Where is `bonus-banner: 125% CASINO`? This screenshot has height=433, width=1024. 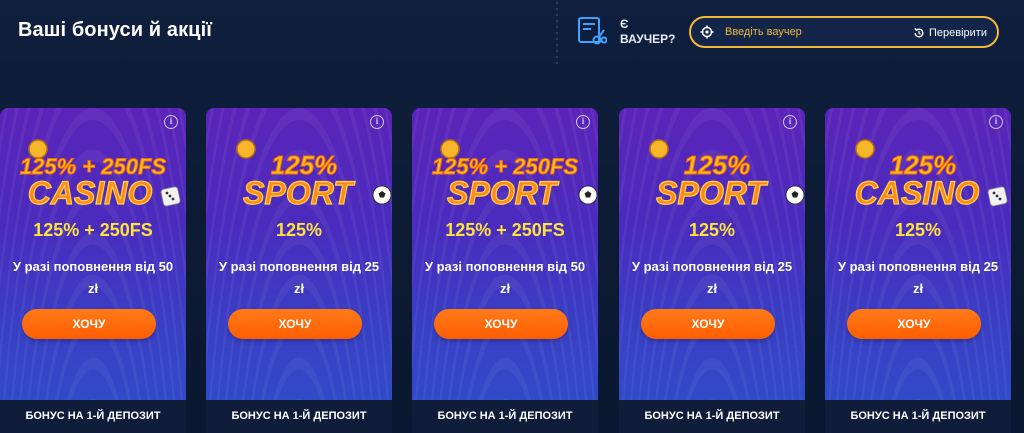 bonus-banner: 125% CASINO is located at coordinates (931, 175).